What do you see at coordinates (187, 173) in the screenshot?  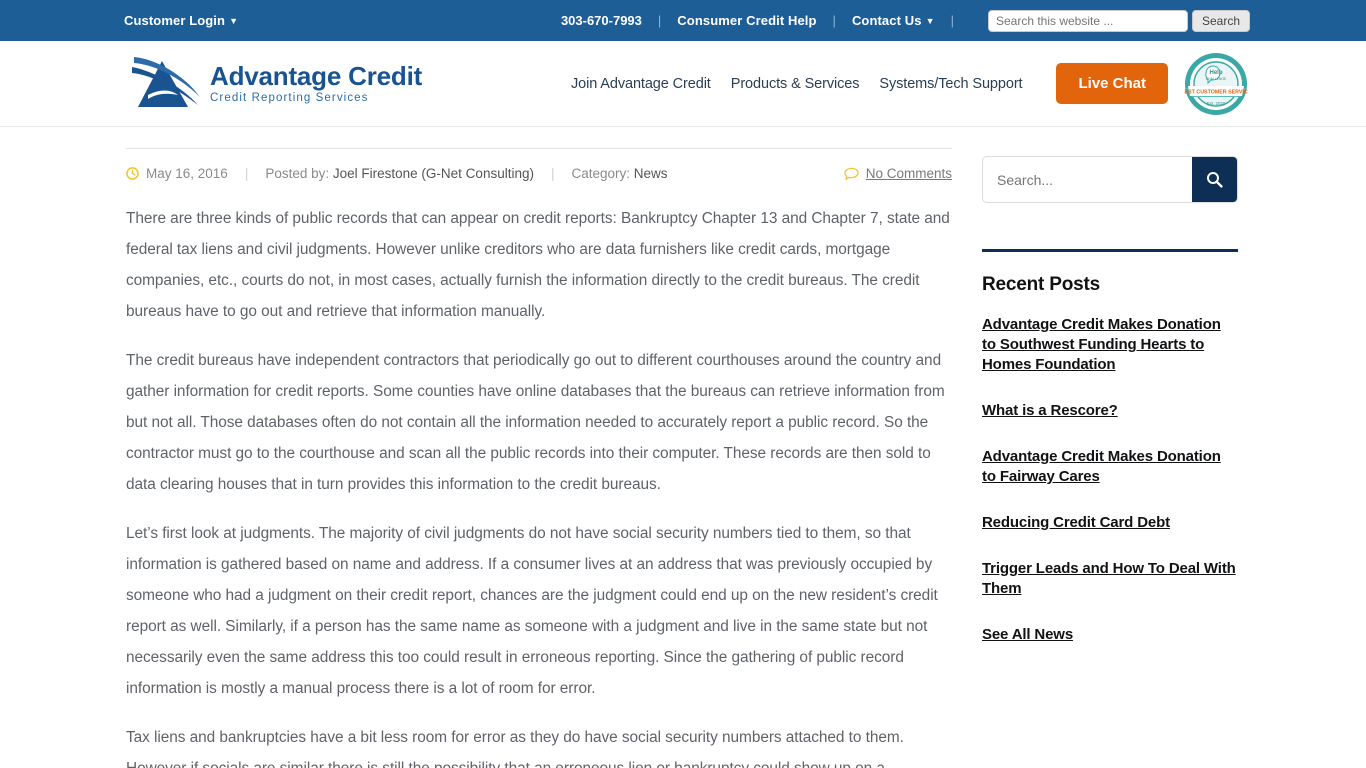 I see `post-date: May 16, 2016` at bounding box center [187, 173].